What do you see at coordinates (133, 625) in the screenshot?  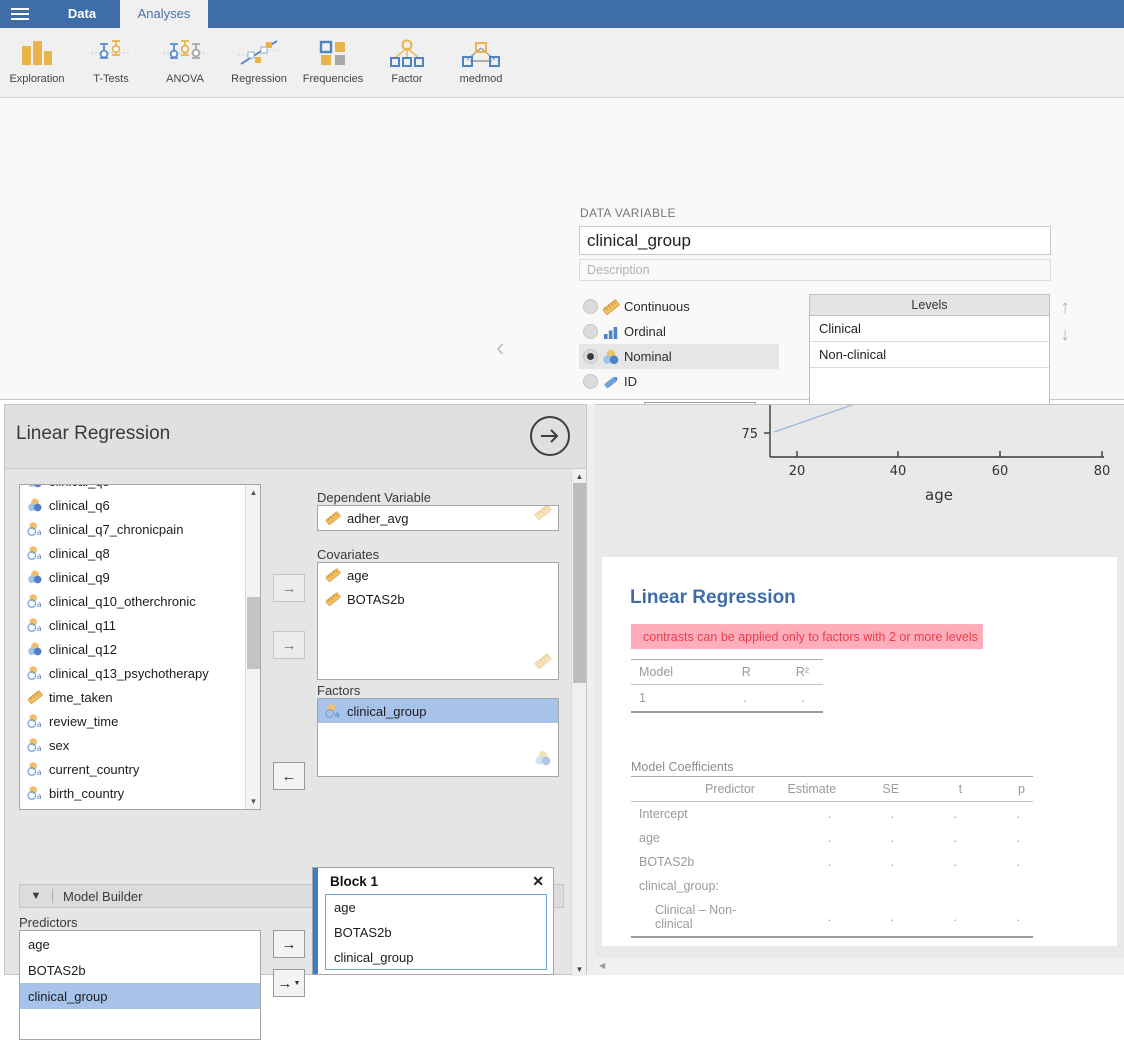 I see `list-item: a clinical_q11` at bounding box center [133, 625].